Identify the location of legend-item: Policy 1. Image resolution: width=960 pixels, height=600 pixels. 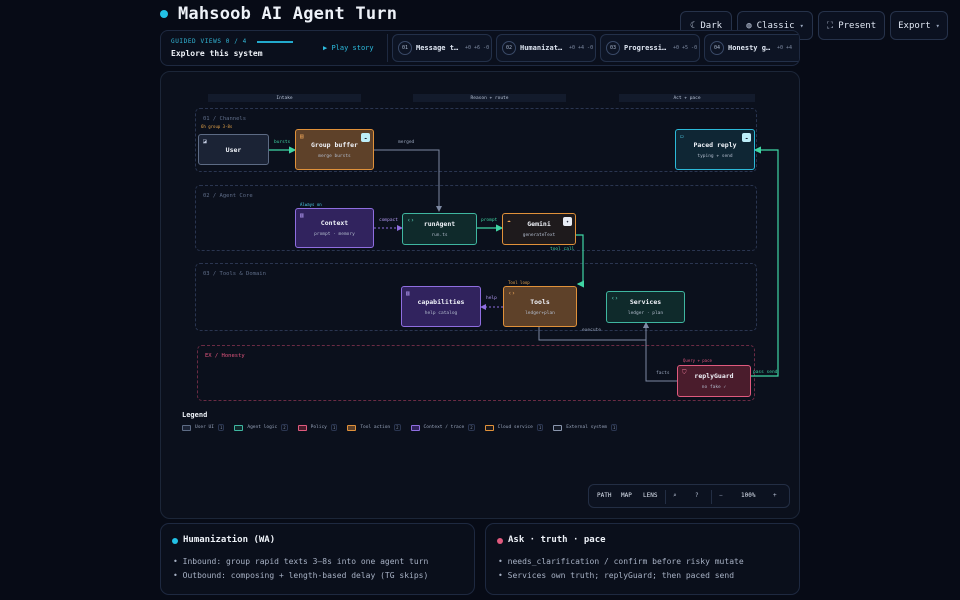
(317, 427).